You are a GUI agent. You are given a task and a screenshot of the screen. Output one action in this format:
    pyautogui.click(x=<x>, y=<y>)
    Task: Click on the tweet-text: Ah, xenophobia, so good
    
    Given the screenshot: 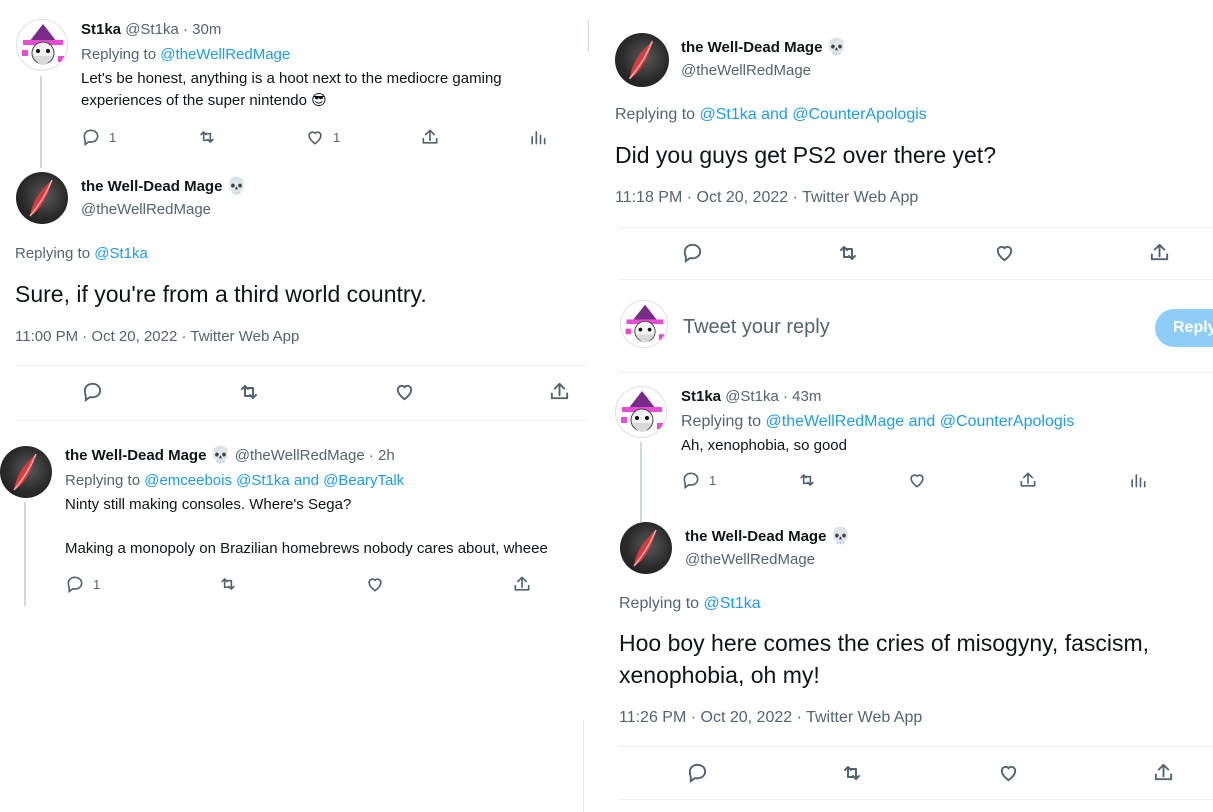 What is the action you would take?
    pyautogui.click(x=764, y=445)
    